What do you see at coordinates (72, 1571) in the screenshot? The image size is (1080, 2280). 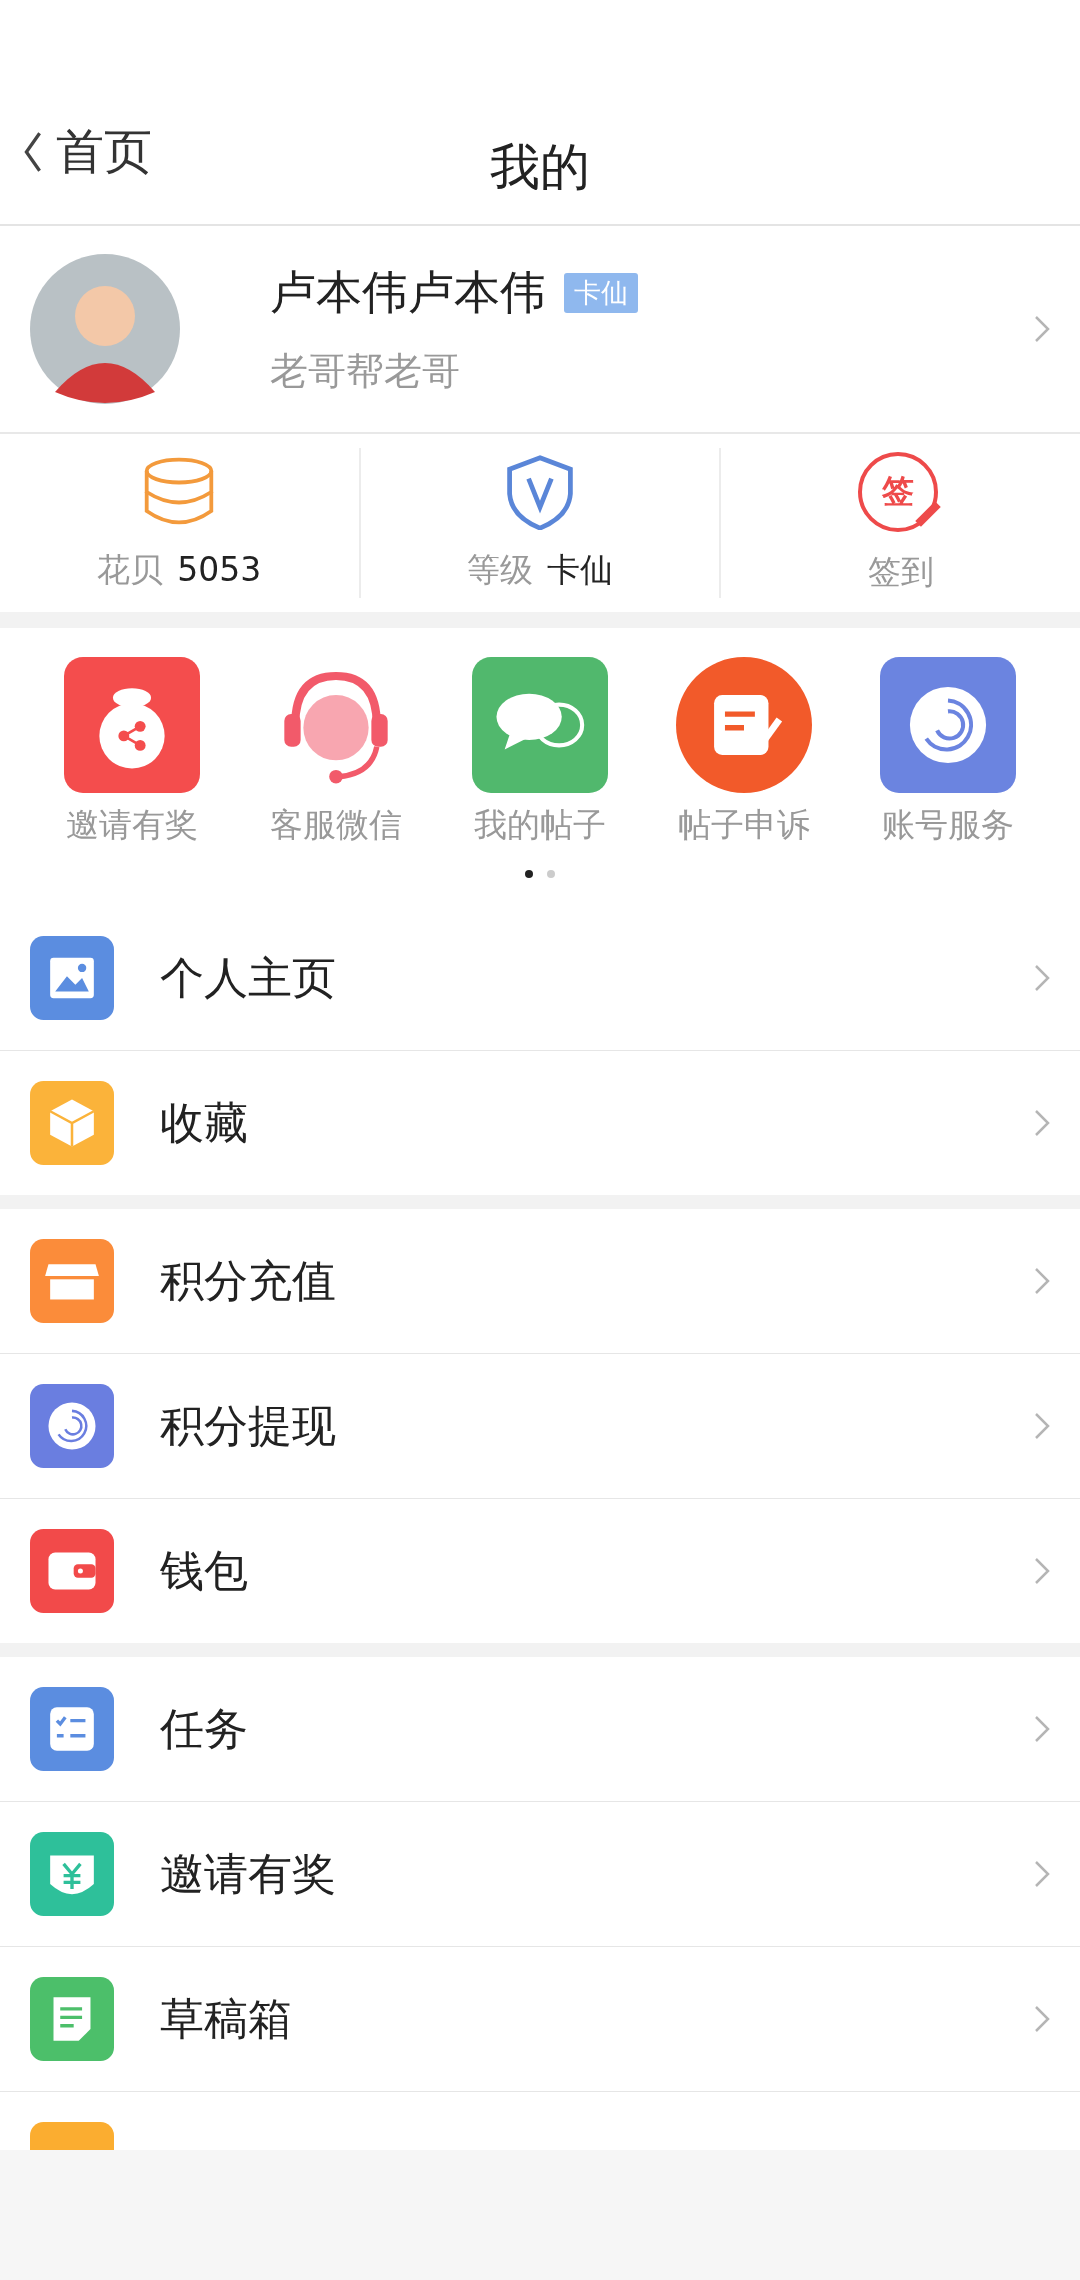 I see `wallet-icon` at bounding box center [72, 1571].